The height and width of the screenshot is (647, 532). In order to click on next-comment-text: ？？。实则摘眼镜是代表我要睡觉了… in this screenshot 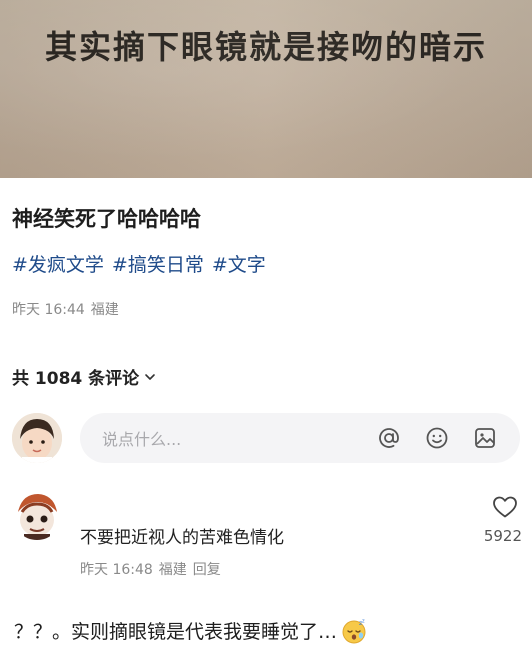, I will do `click(176, 632)`.